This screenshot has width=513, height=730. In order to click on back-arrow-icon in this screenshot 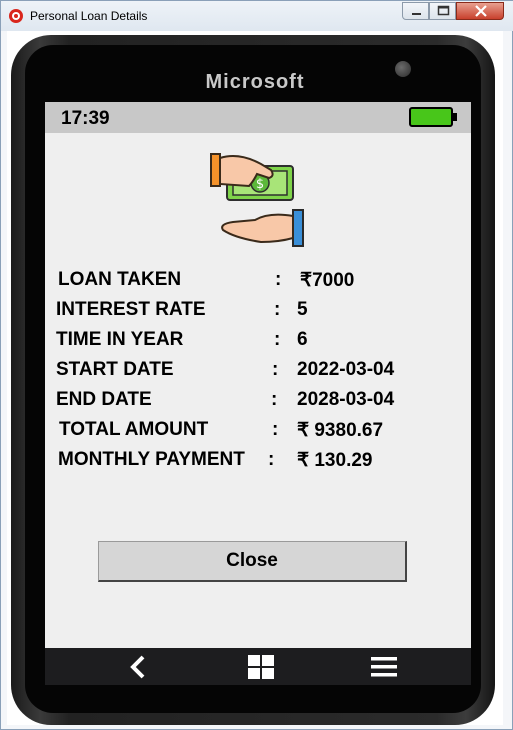, I will do `click(139, 667)`.